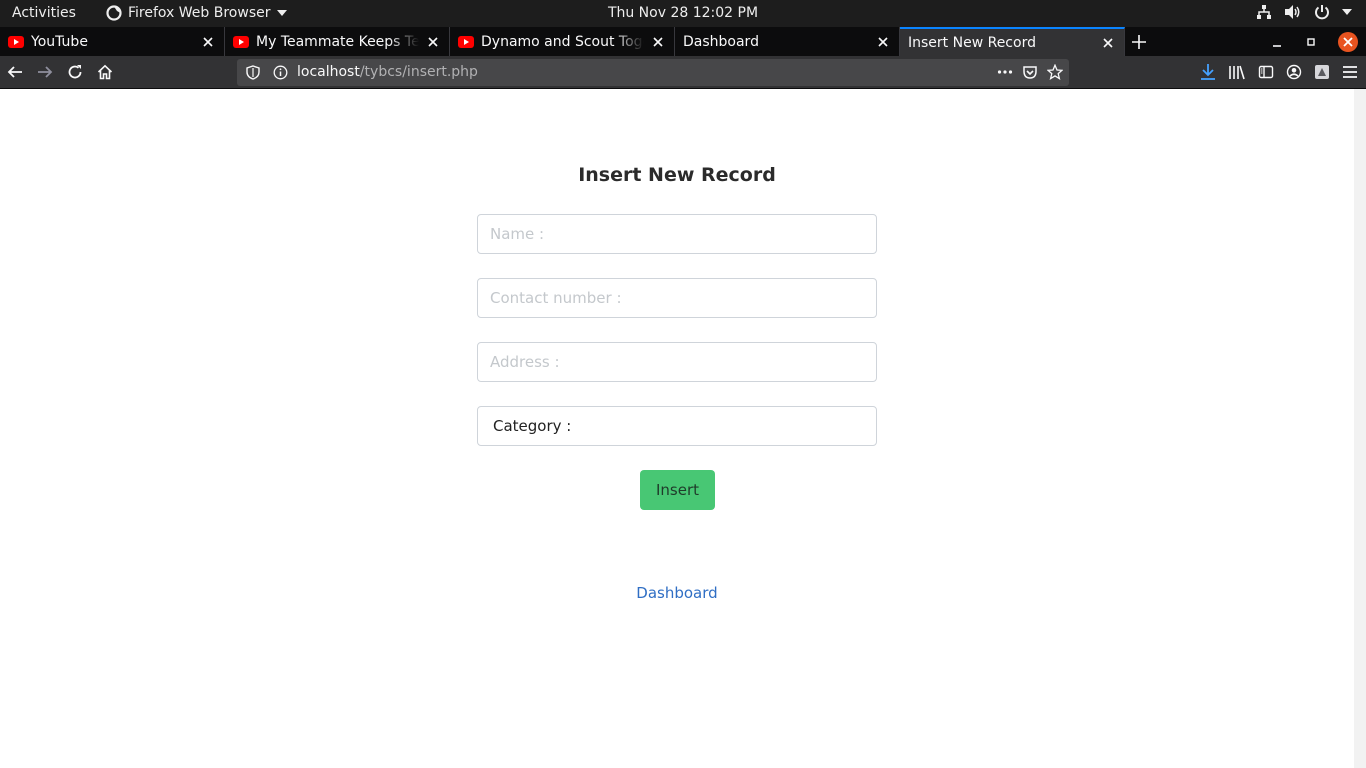  I want to click on info-icon, so click(280, 72).